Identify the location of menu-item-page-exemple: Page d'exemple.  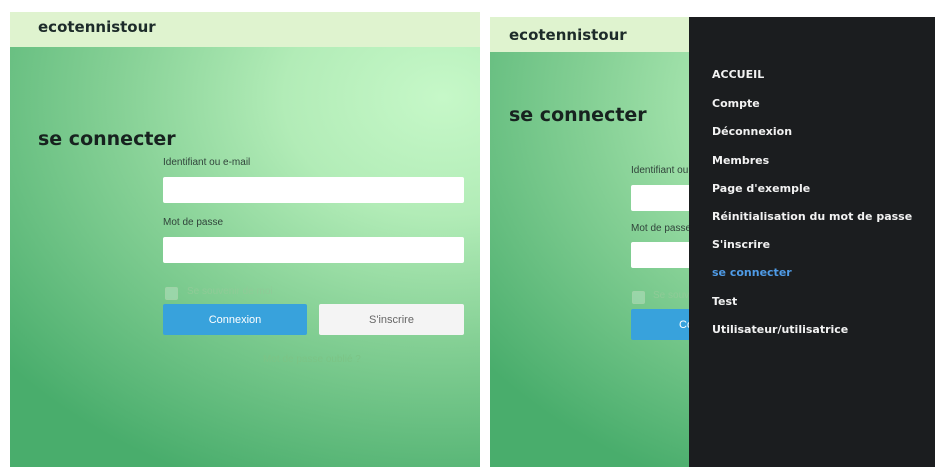
(761, 188).